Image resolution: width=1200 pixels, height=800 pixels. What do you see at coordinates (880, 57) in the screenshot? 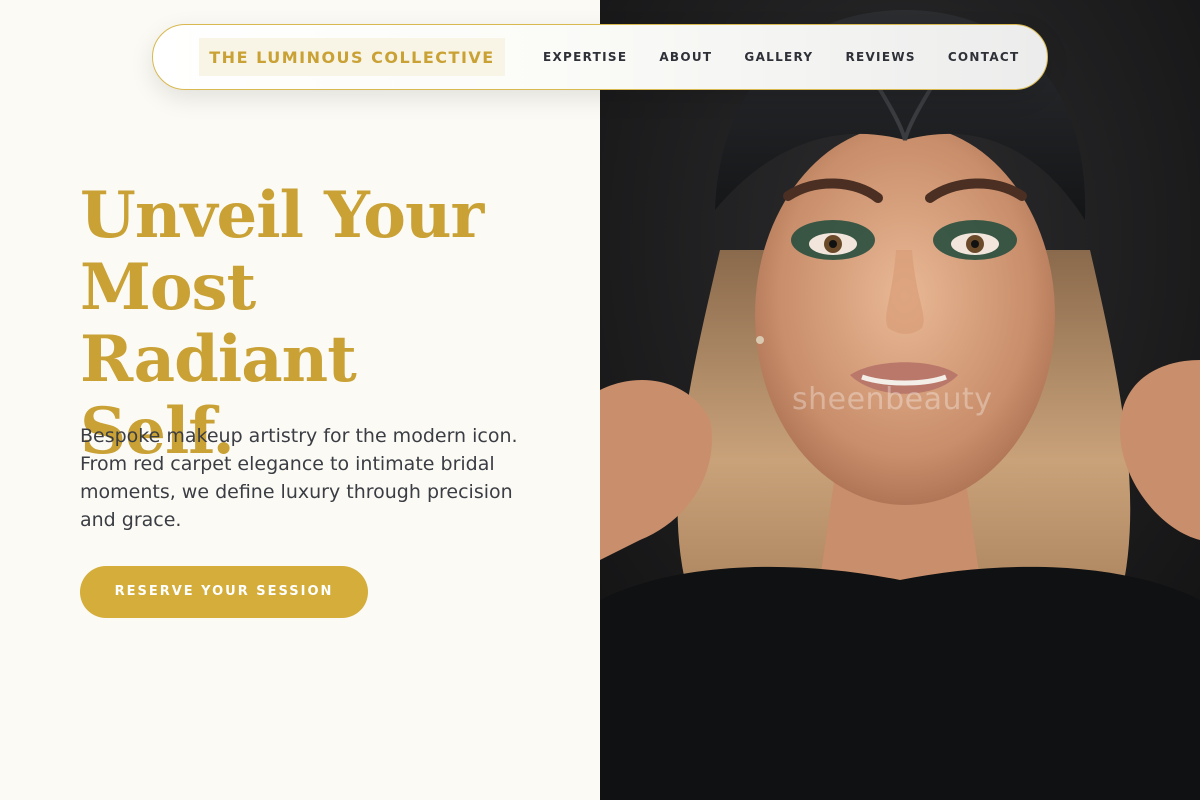
I see `nav-link-reviews: REVIEWS` at bounding box center [880, 57].